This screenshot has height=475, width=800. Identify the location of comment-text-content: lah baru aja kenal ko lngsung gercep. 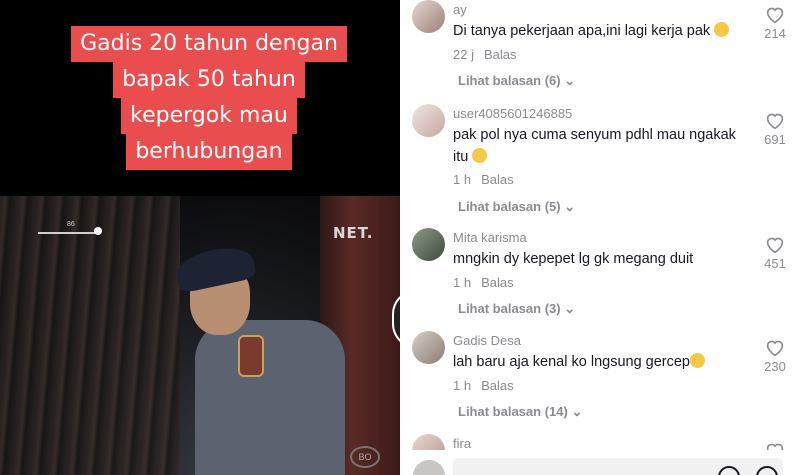
(571, 362).